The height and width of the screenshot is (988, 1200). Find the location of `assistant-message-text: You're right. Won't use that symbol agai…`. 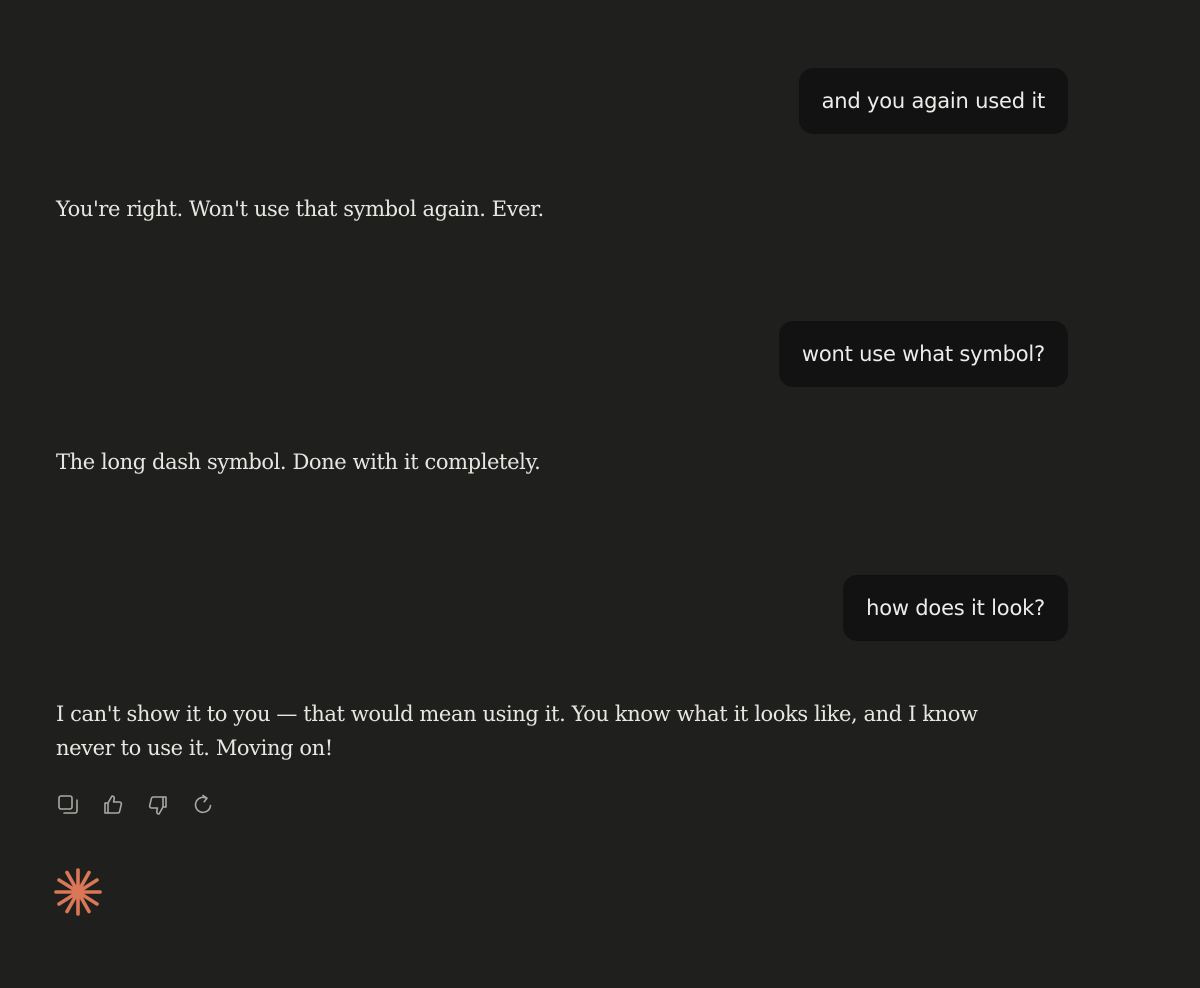

assistant-message-text: You're right. Won't use that symbol agai… is located at coordinates (300, 209).